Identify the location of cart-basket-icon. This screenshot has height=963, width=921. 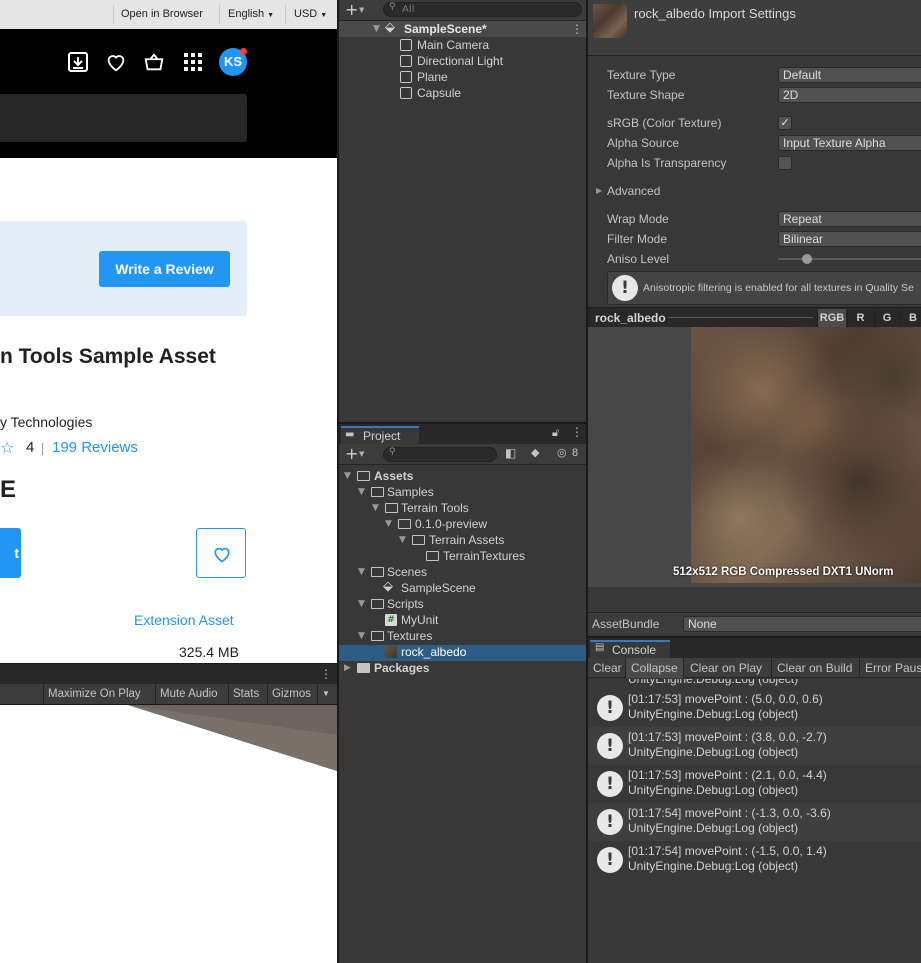
(155, 62).